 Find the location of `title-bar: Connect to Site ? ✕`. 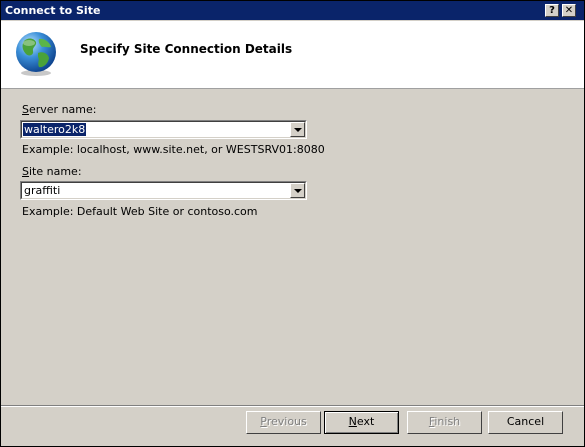

title-bar: Connect to Site ? ✕ is located at coordinates (292, 10).